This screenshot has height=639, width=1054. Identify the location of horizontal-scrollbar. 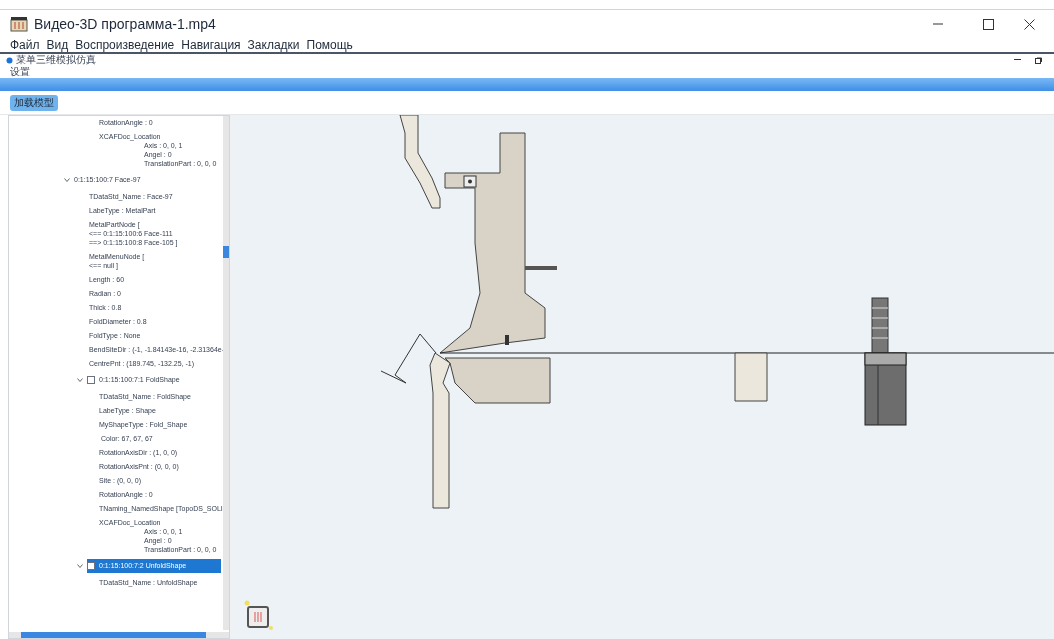
(119, 635).